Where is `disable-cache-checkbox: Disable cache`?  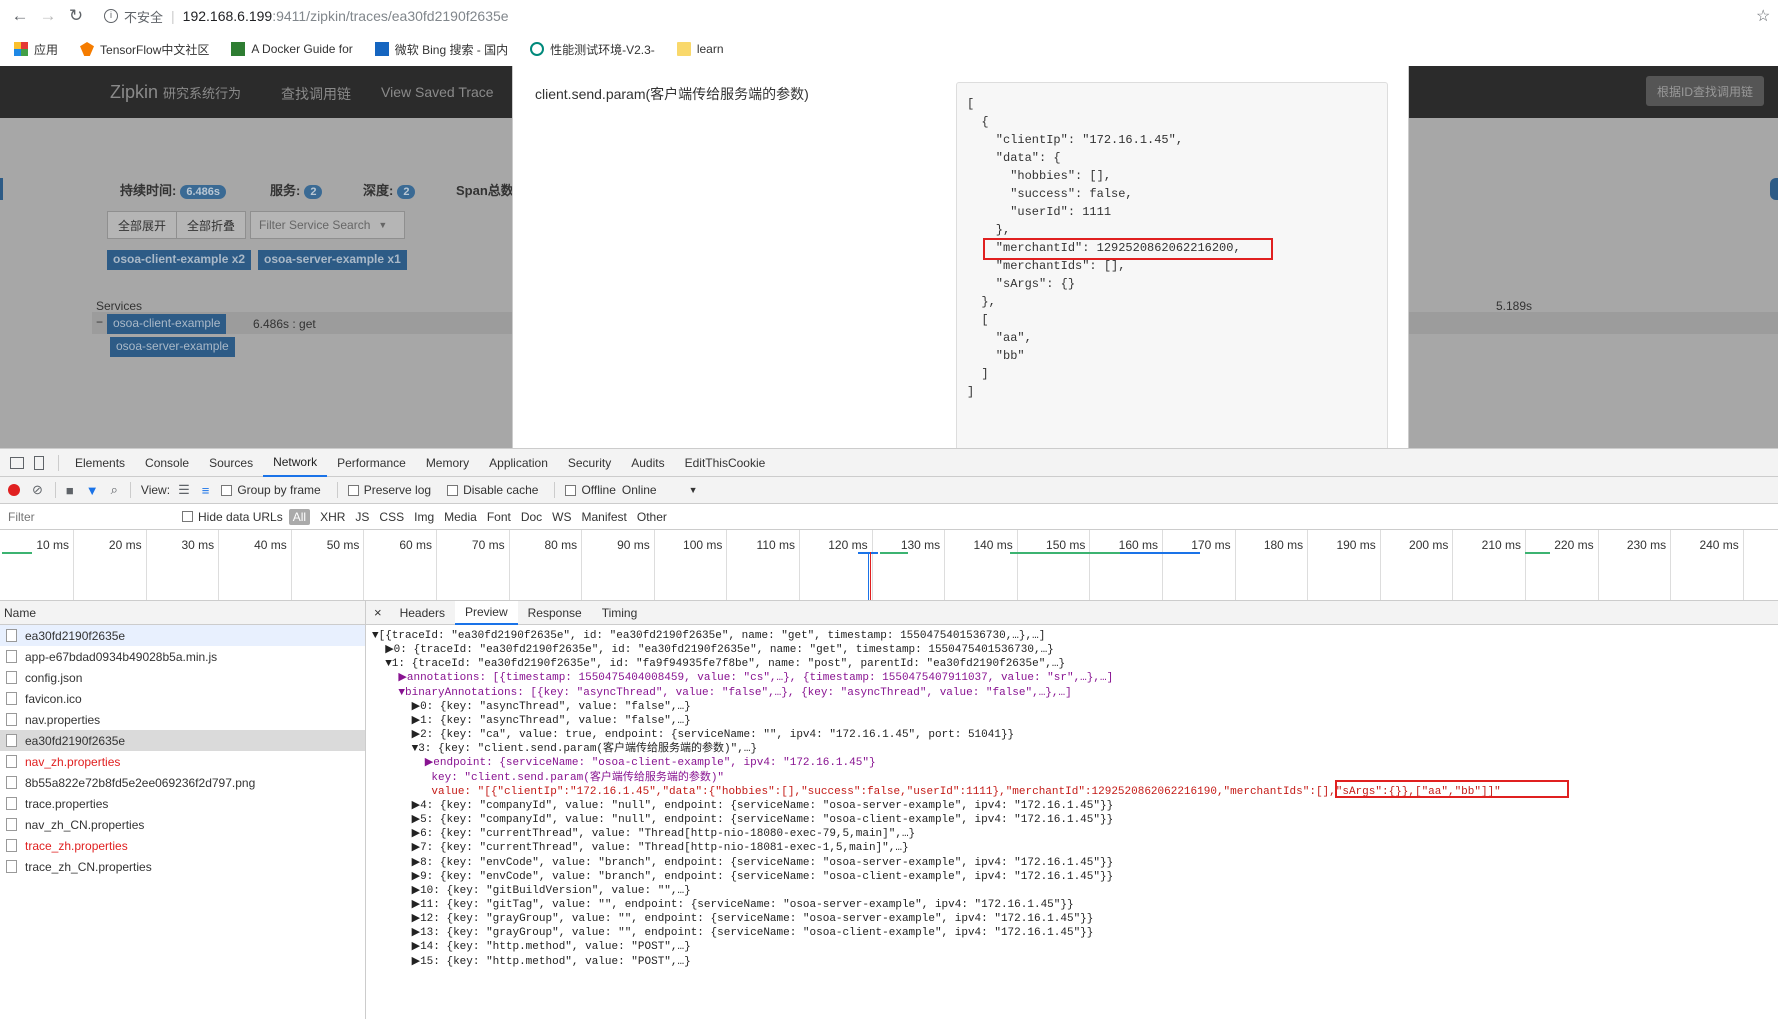 disable-cache-checkbox: Disable cache is located at coordinates (492, 490).